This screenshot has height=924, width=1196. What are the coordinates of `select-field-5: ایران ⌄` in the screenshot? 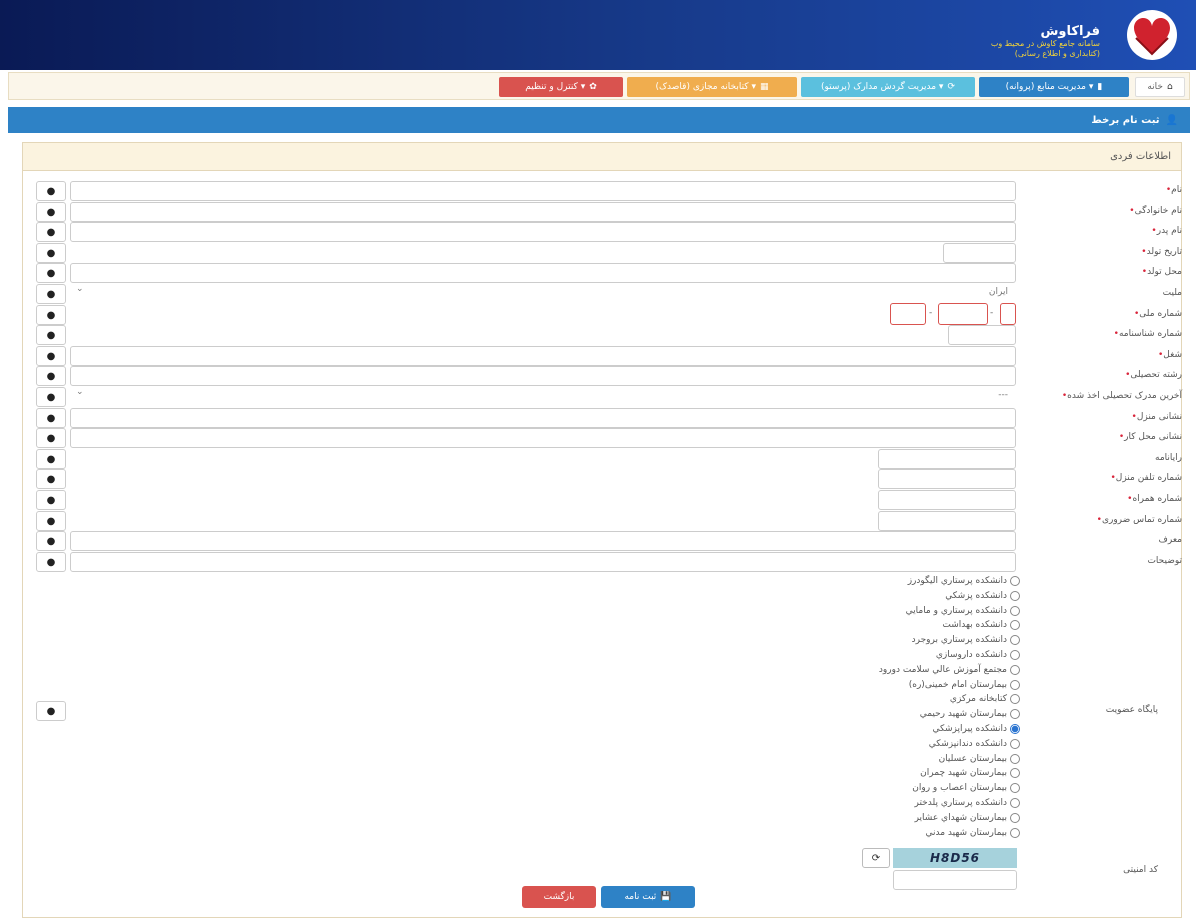 It's located at (543, 294).